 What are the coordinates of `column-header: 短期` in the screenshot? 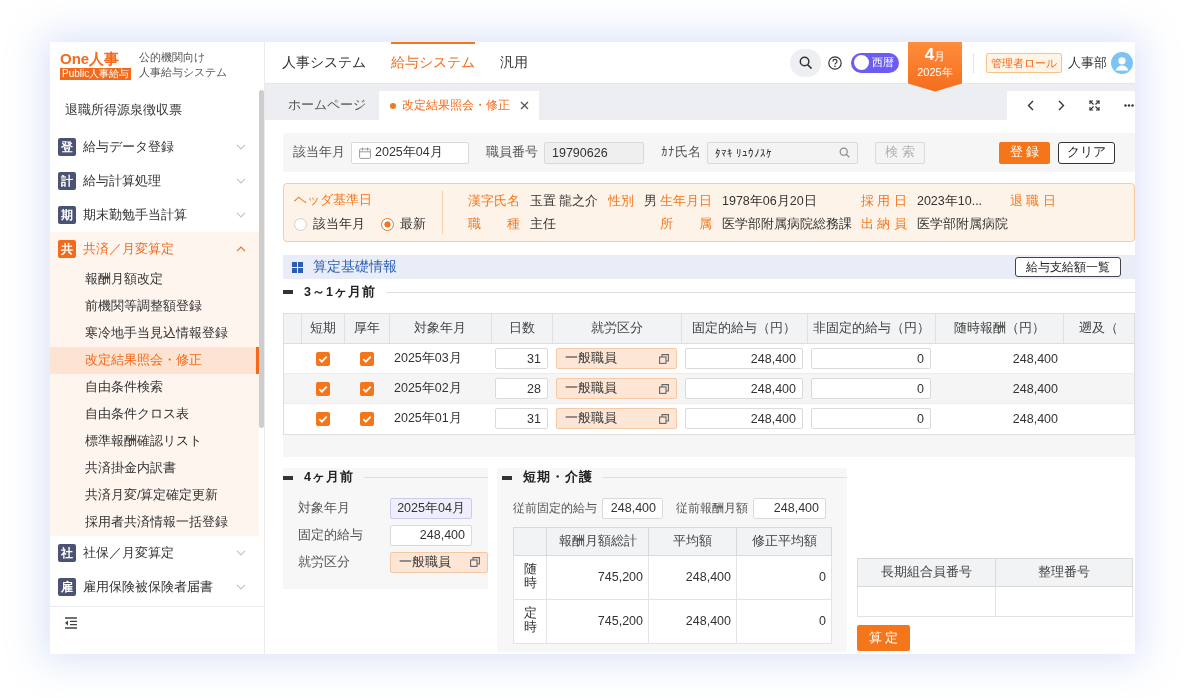 It's located at (322, 329).